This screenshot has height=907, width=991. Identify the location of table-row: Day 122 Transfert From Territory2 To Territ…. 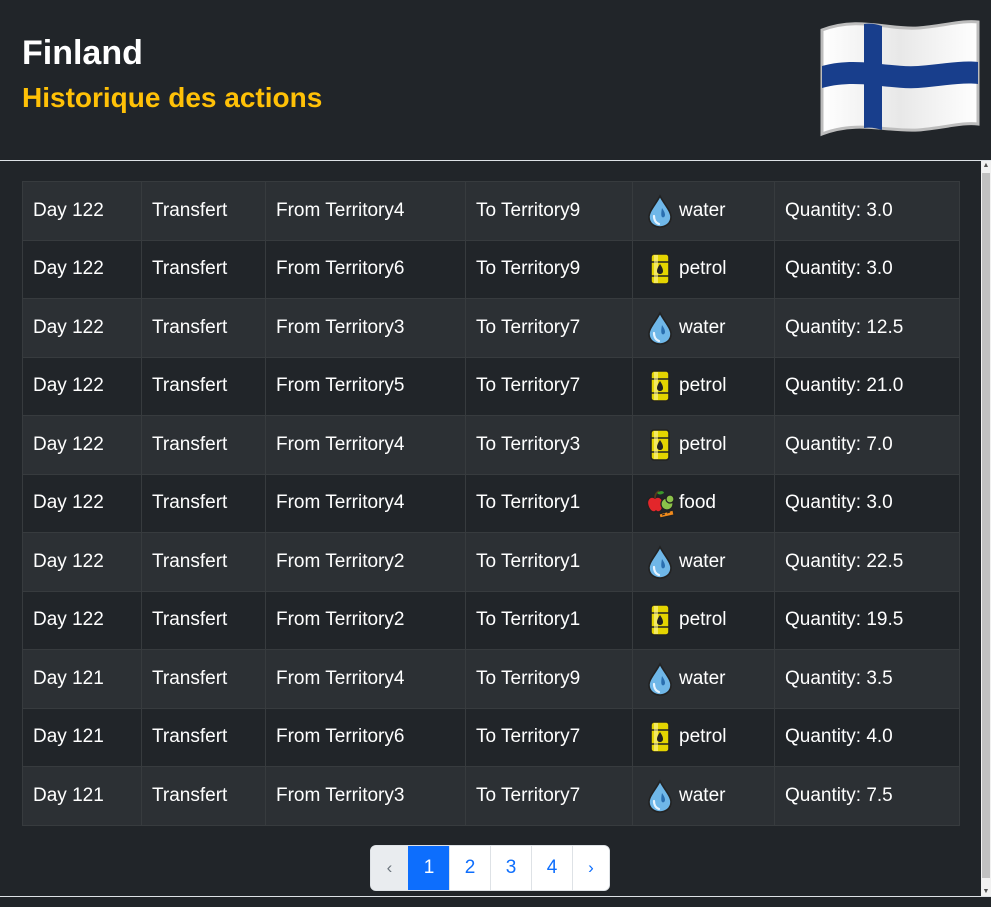
(491, 562).